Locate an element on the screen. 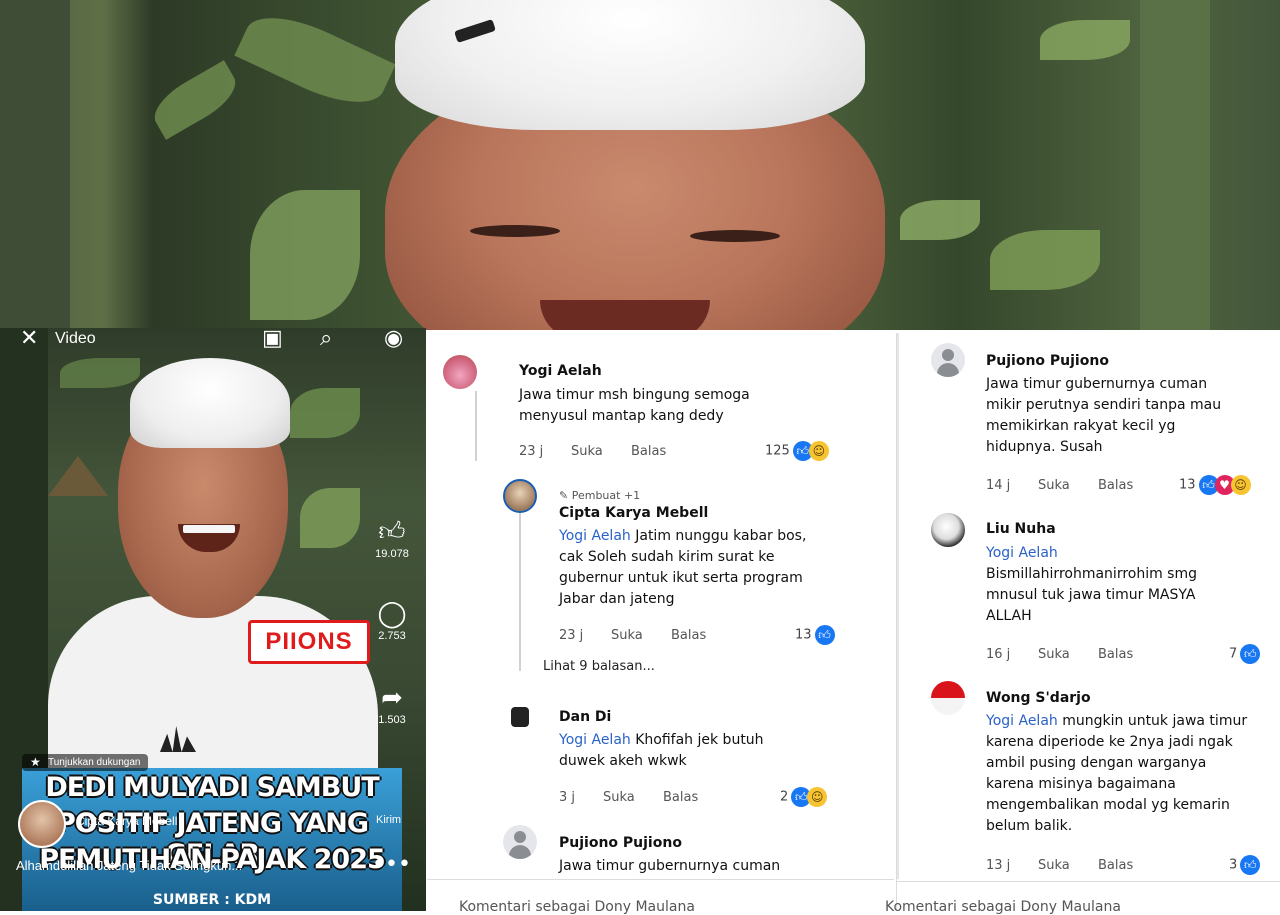 This screenshot has width=1280, height=915. comment-button: ◯ 2.753 is located at coordinates (392, 620).